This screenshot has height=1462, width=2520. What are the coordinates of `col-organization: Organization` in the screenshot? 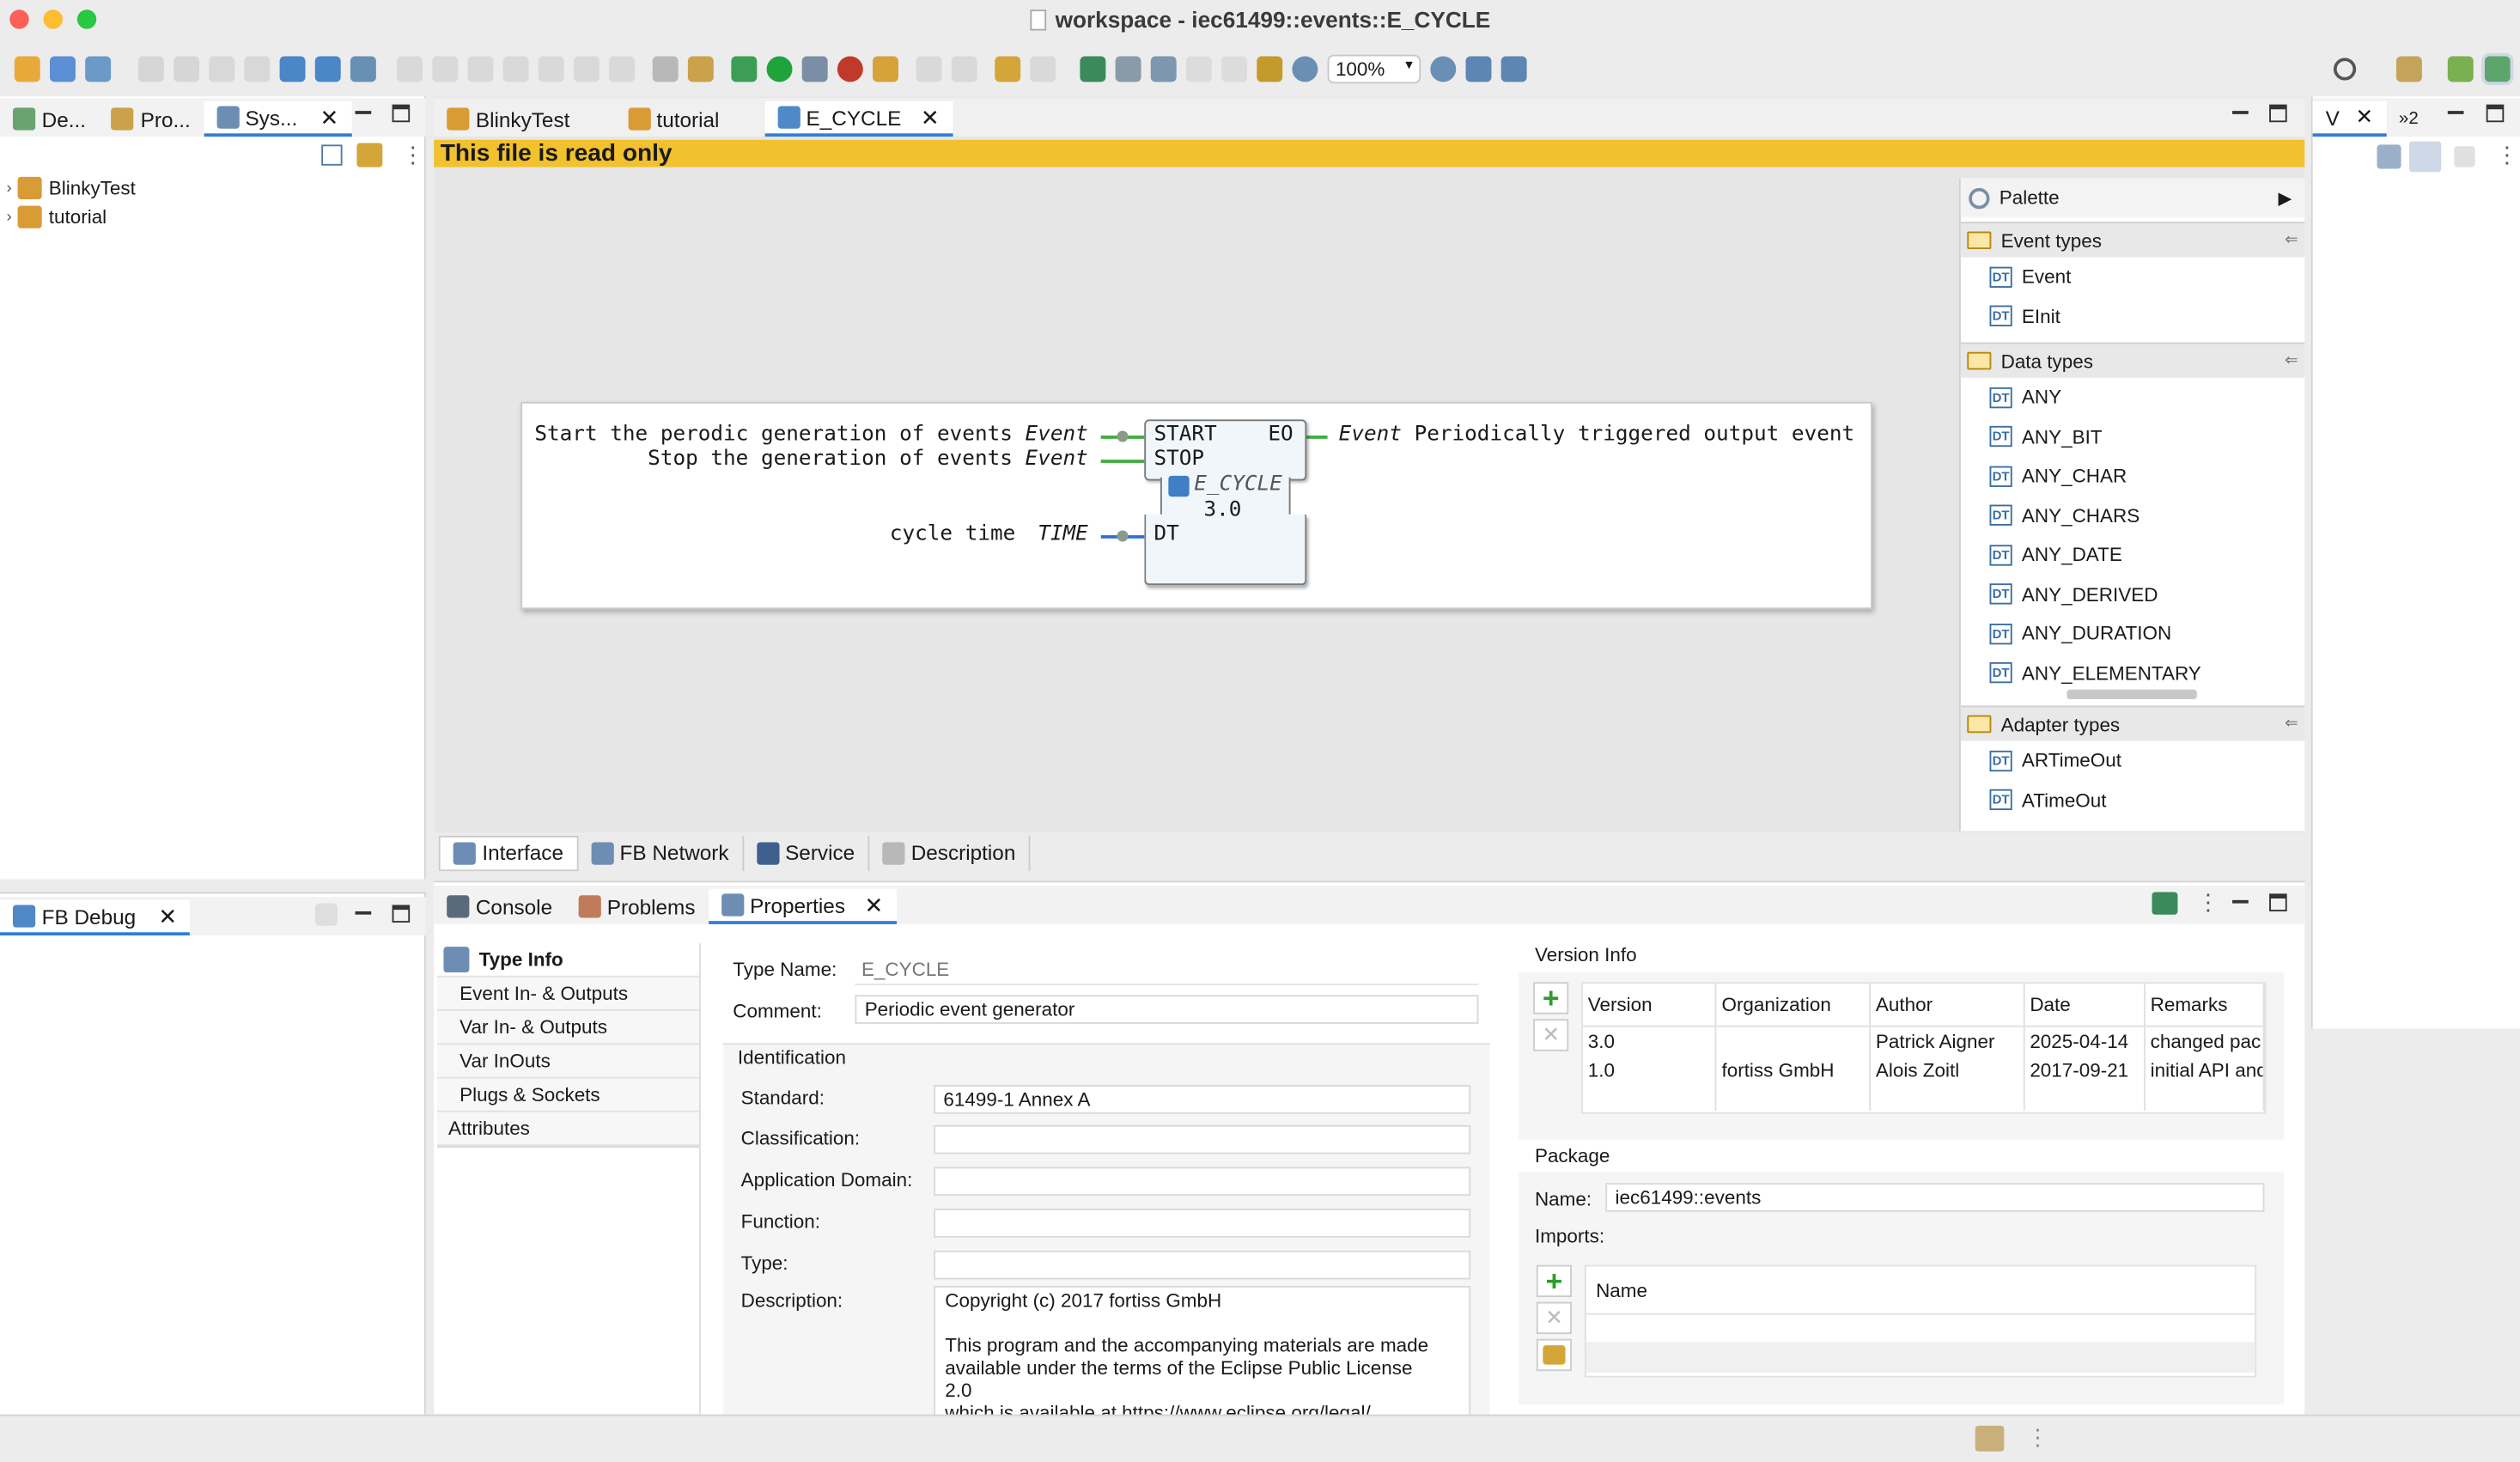 It's located at (1794, 1005).